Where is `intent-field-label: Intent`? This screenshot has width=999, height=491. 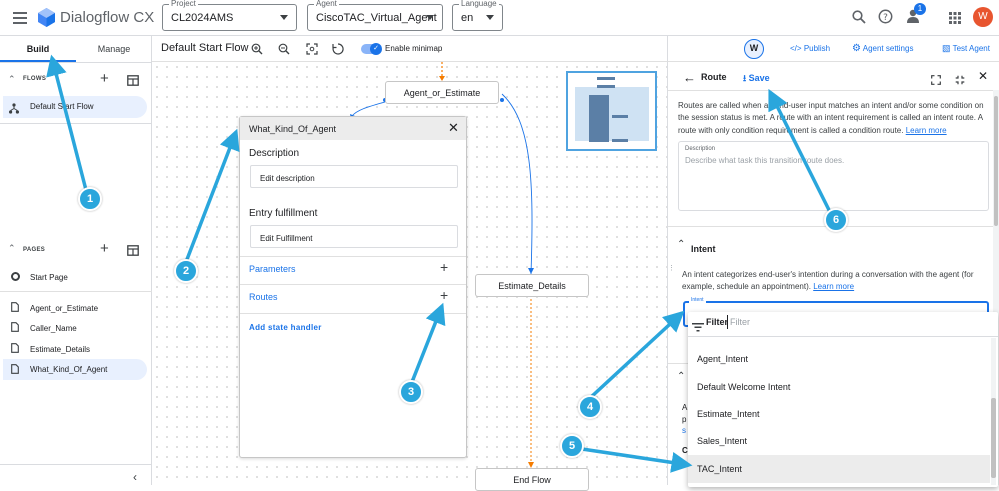
intent-field-label: Intent is located at coordinates (697, 300).